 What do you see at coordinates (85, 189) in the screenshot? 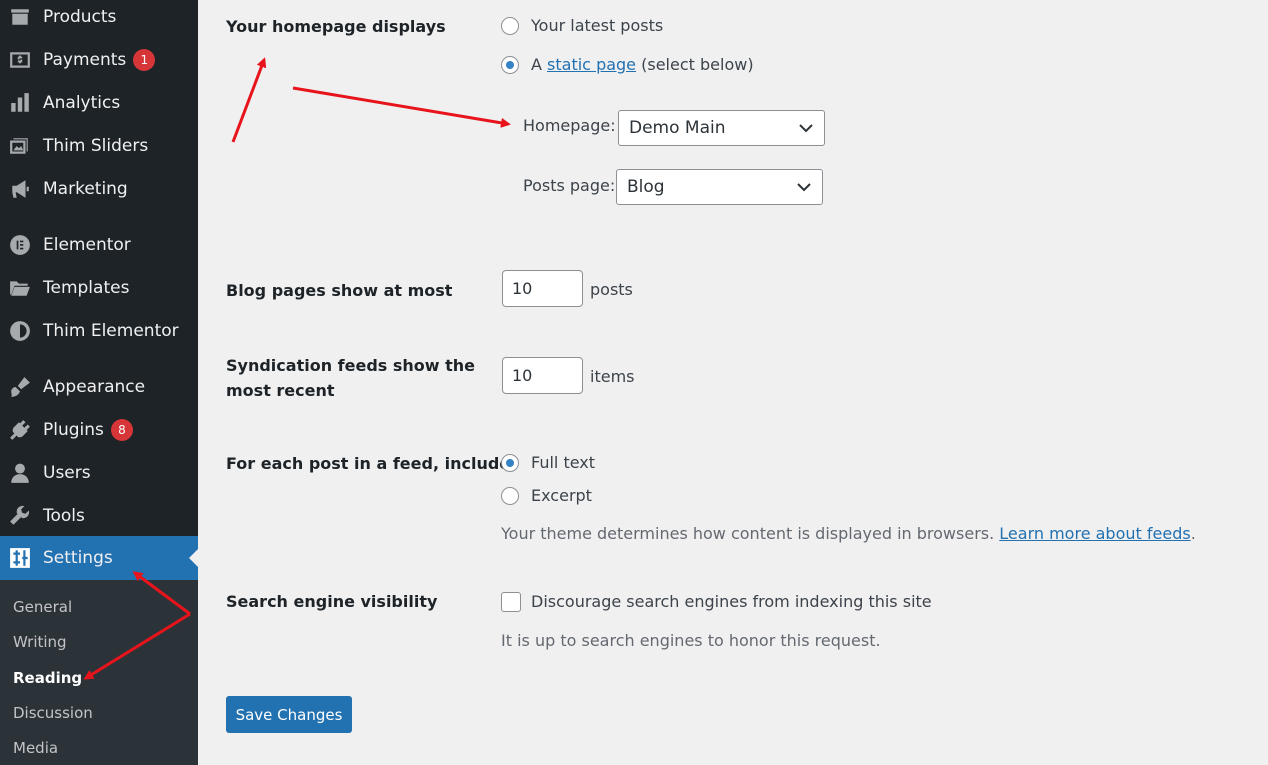
I see `sidebar-item-label: Marketing` at bounding box center [85, 189].